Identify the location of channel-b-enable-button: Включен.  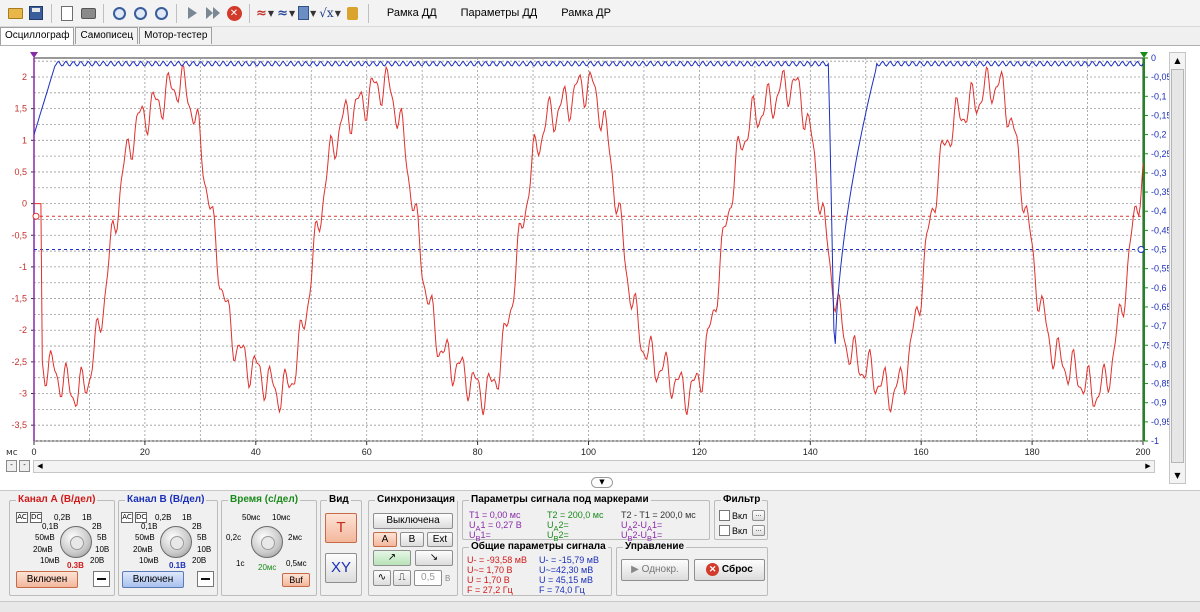
(153, 579).